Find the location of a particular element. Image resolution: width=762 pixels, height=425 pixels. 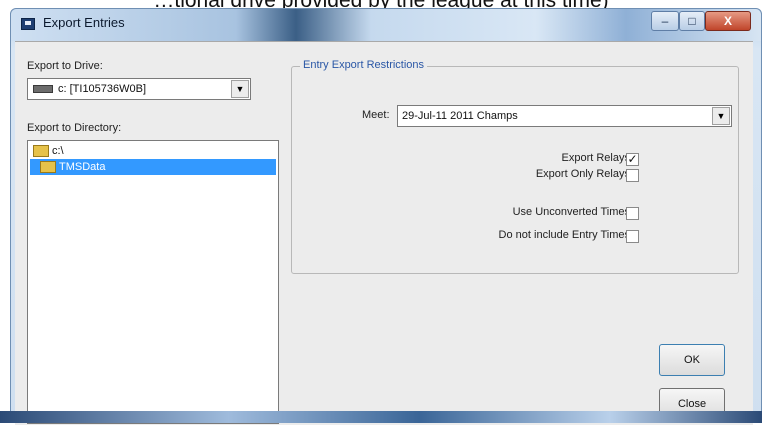

app-icon is located at coordinates (28, 24).